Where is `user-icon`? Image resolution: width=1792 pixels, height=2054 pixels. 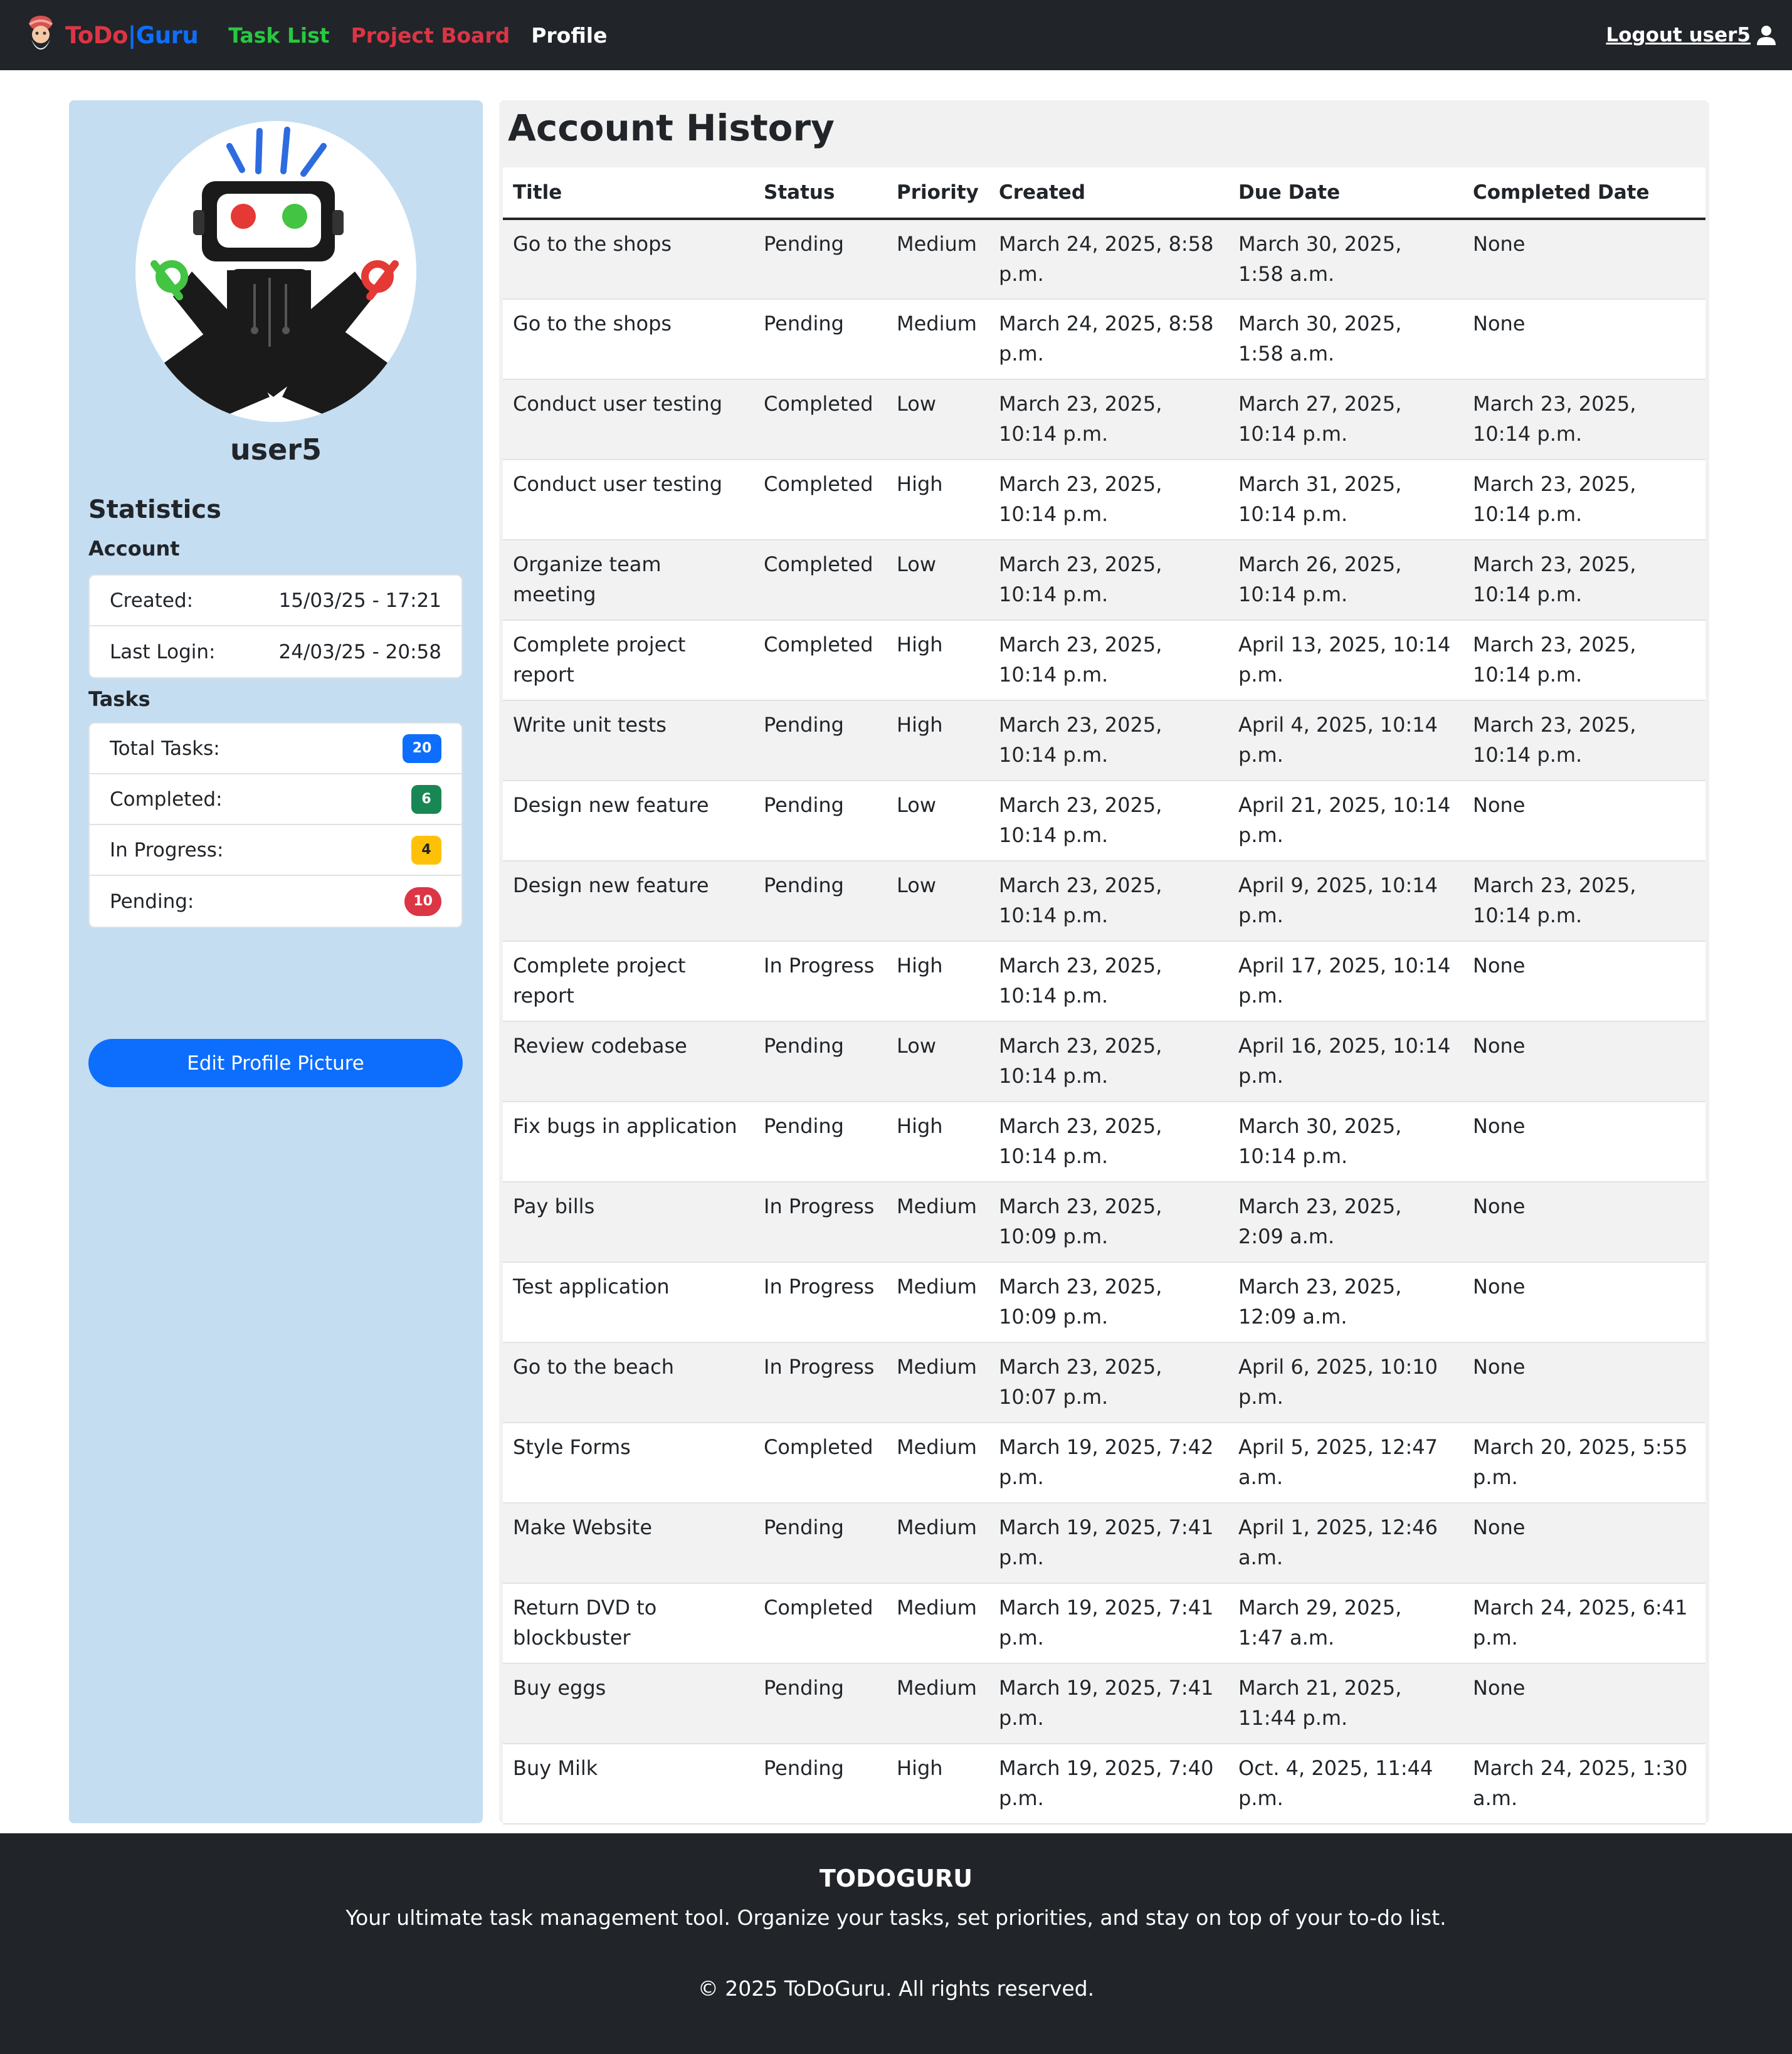 user-icon is located at coordinates (1767, 35).